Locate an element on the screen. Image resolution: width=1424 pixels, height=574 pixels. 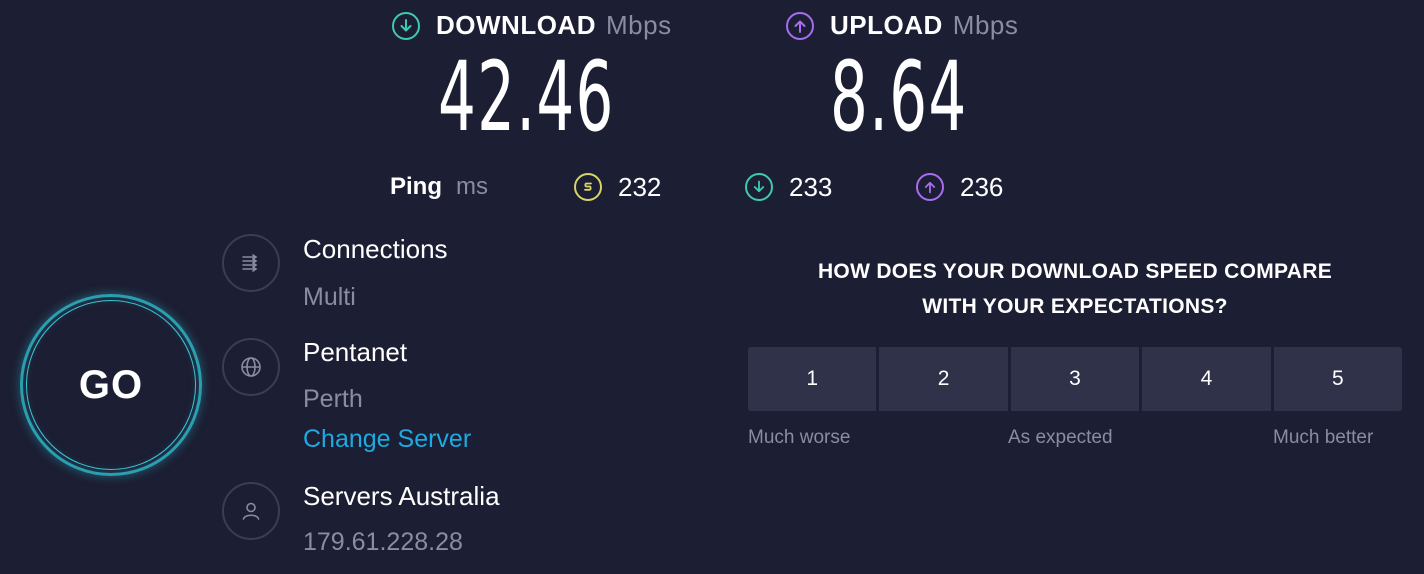
download-label: DOWNLOAD is located at coordinates (516, 25).